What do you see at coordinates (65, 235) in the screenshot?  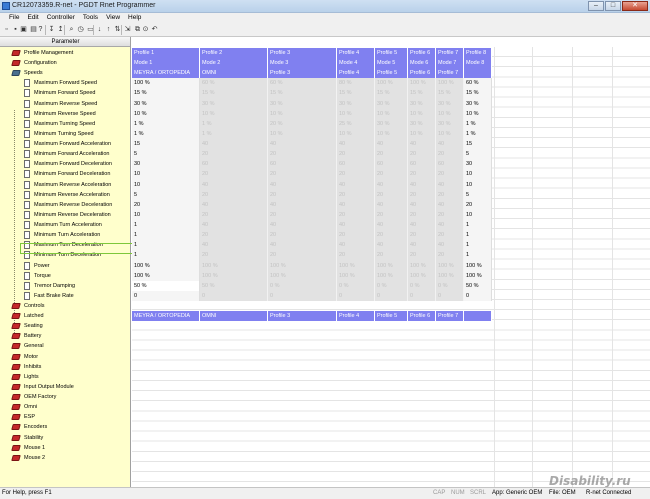 I see `tree-item-minimum-turn-acceleration: Minimum Turn Acceleration` at bounding box center [65, 235].